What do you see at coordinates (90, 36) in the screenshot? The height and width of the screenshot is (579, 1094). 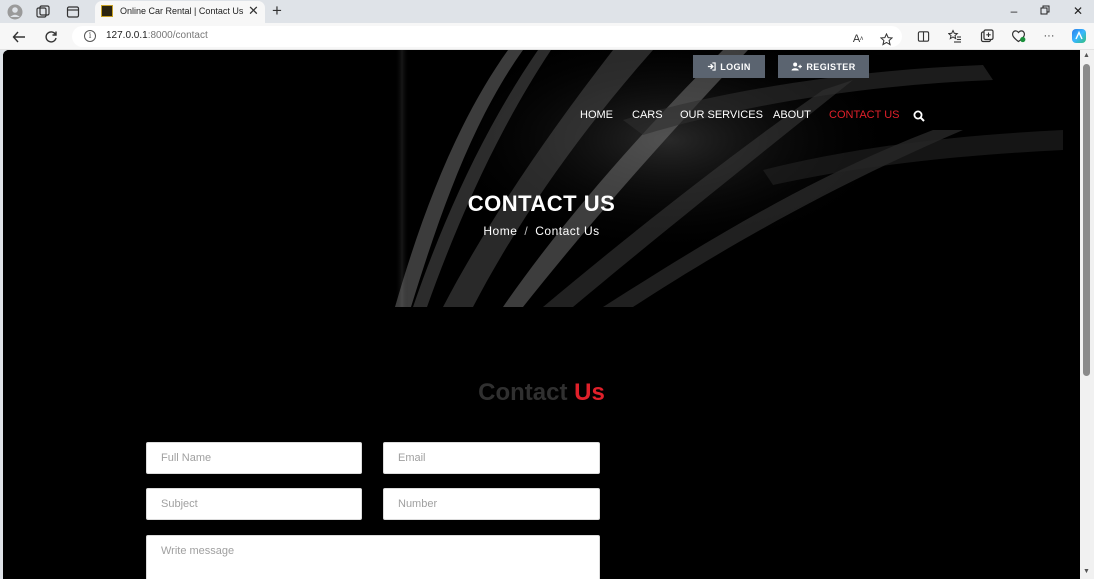 I see `site-info-icon: i` at bounding box center [90, 36].